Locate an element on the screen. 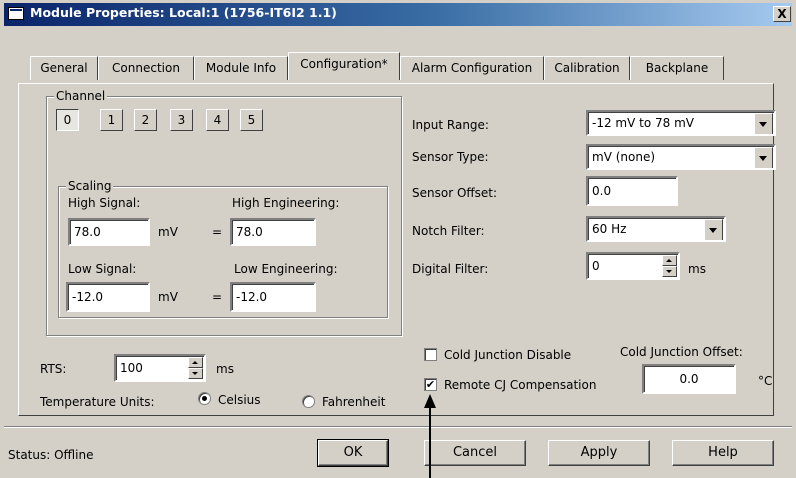 This screenshot has height=478, width=796. fahrenheit-radio is located at coordinates (308, 401).